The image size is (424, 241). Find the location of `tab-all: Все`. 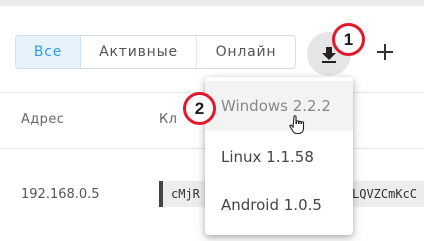

tab-all: Все is located at coordinates (48, 52).